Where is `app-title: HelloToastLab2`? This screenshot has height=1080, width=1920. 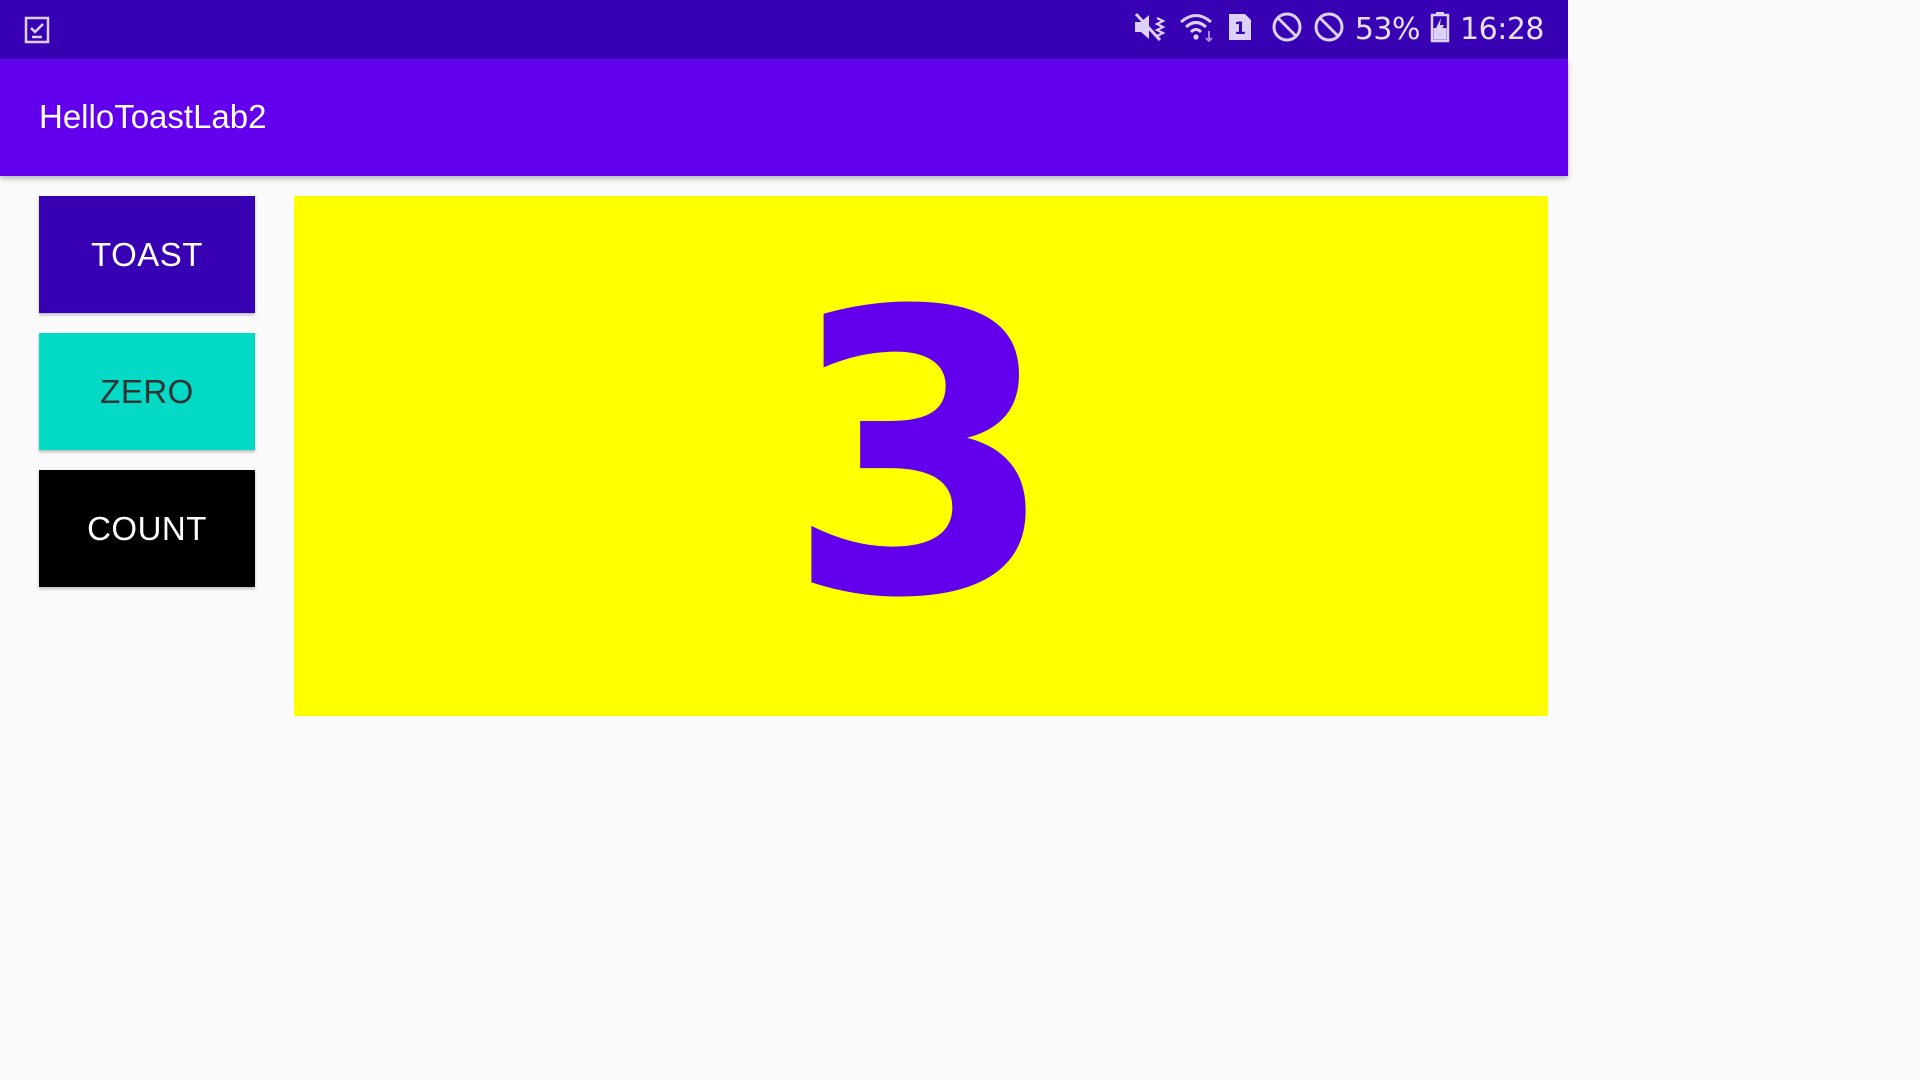
app-title: HelloToastLab2 is located at coordinates (153, 116).